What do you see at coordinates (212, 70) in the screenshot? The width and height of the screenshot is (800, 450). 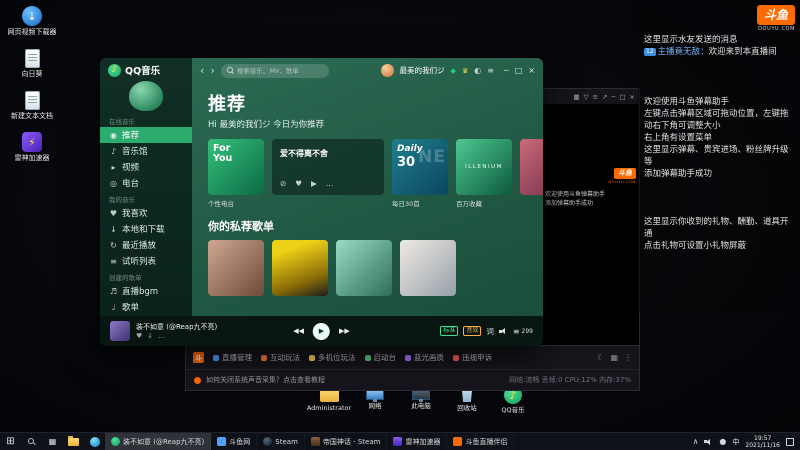 I see `forward-icon: ›` at bounding box center [212, 70].